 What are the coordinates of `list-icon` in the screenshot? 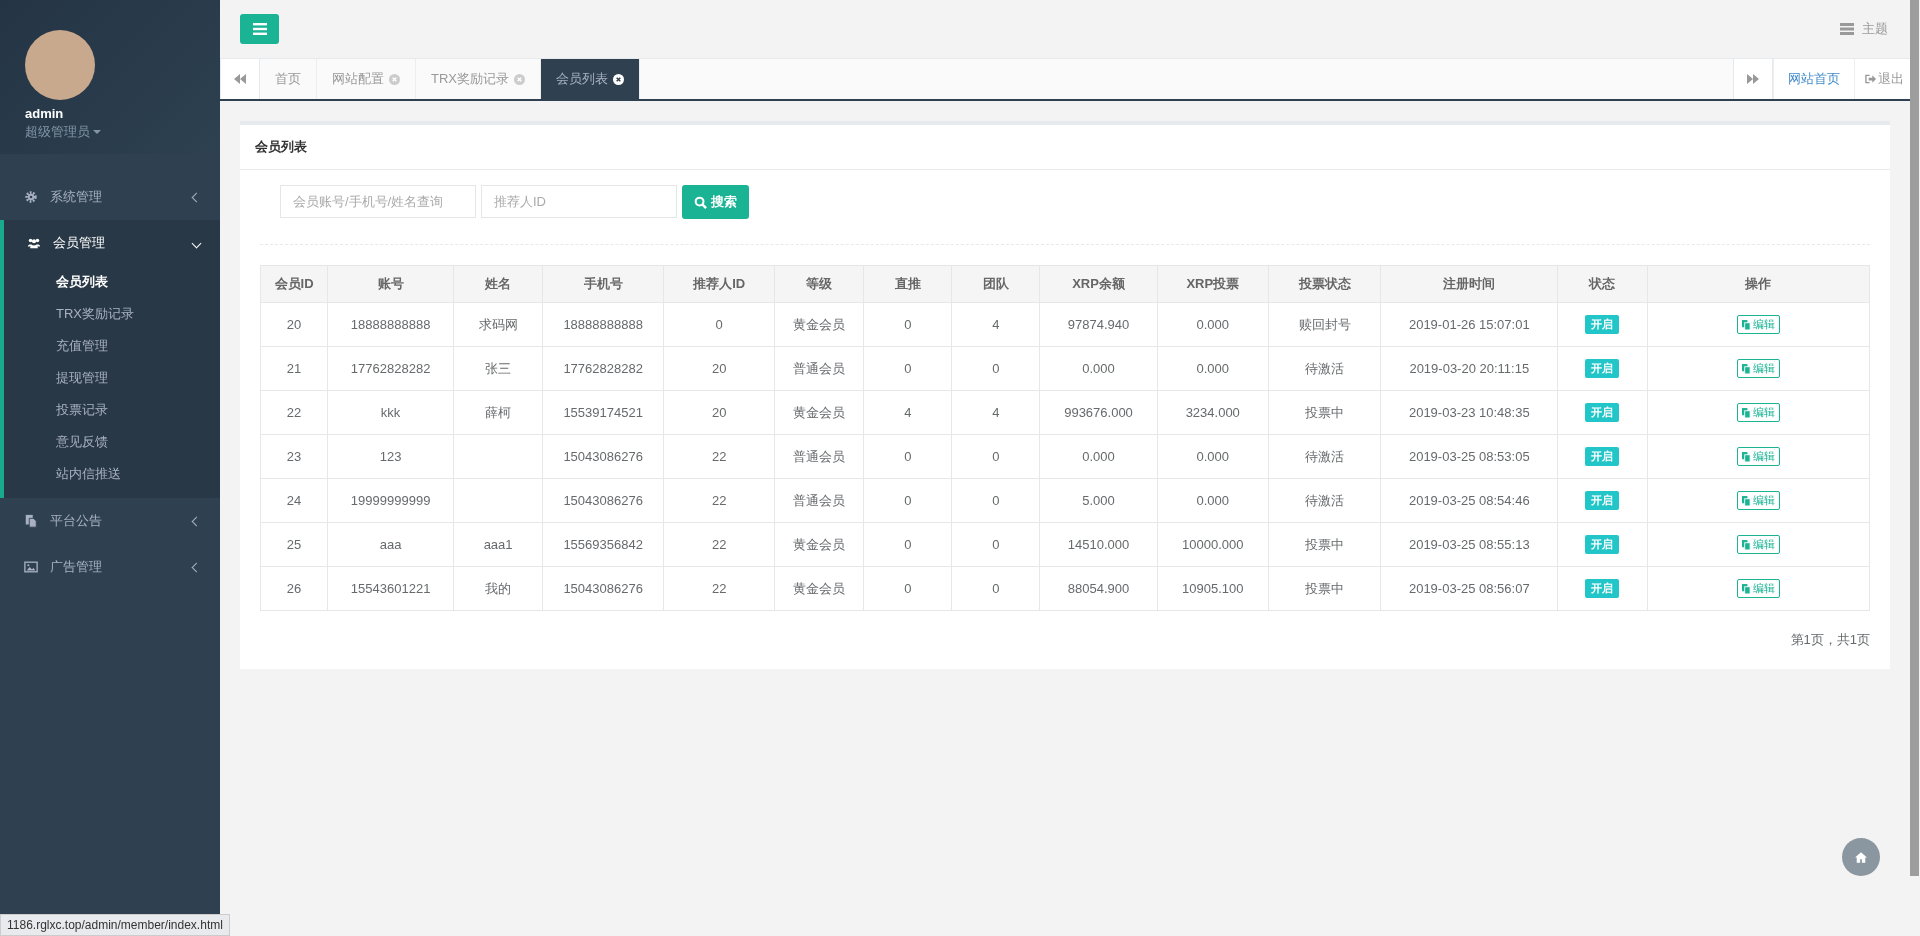 It's located at (1847, 29).